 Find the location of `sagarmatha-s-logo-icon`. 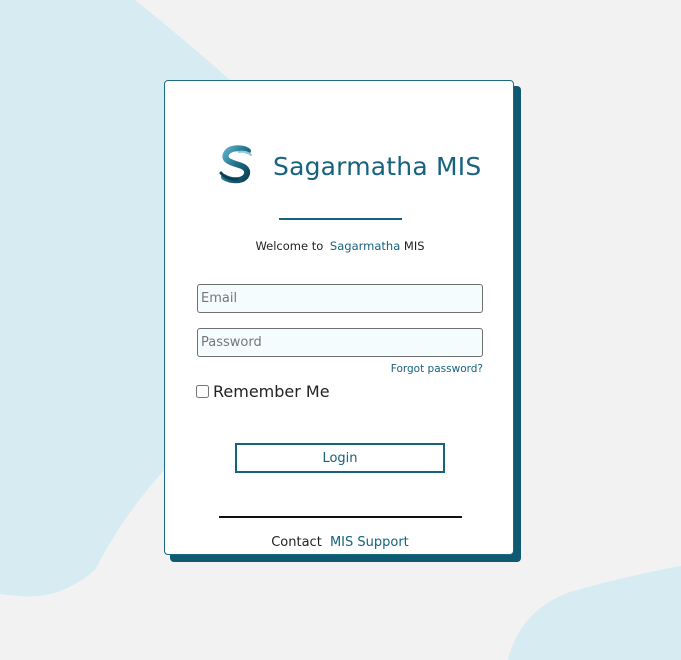

sagarmatha-s-logo-icon is located at coordinates (235, 164).